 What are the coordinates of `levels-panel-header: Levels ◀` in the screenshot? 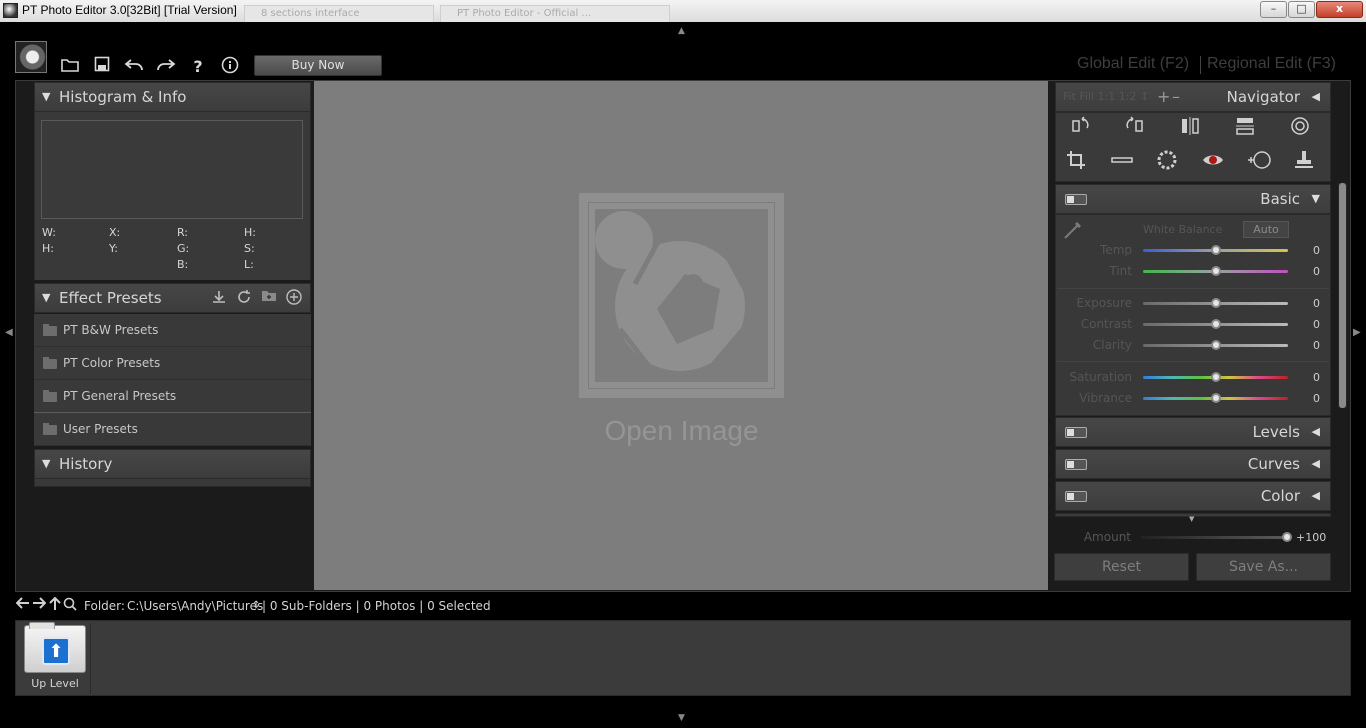 It's located at (1193, 432).